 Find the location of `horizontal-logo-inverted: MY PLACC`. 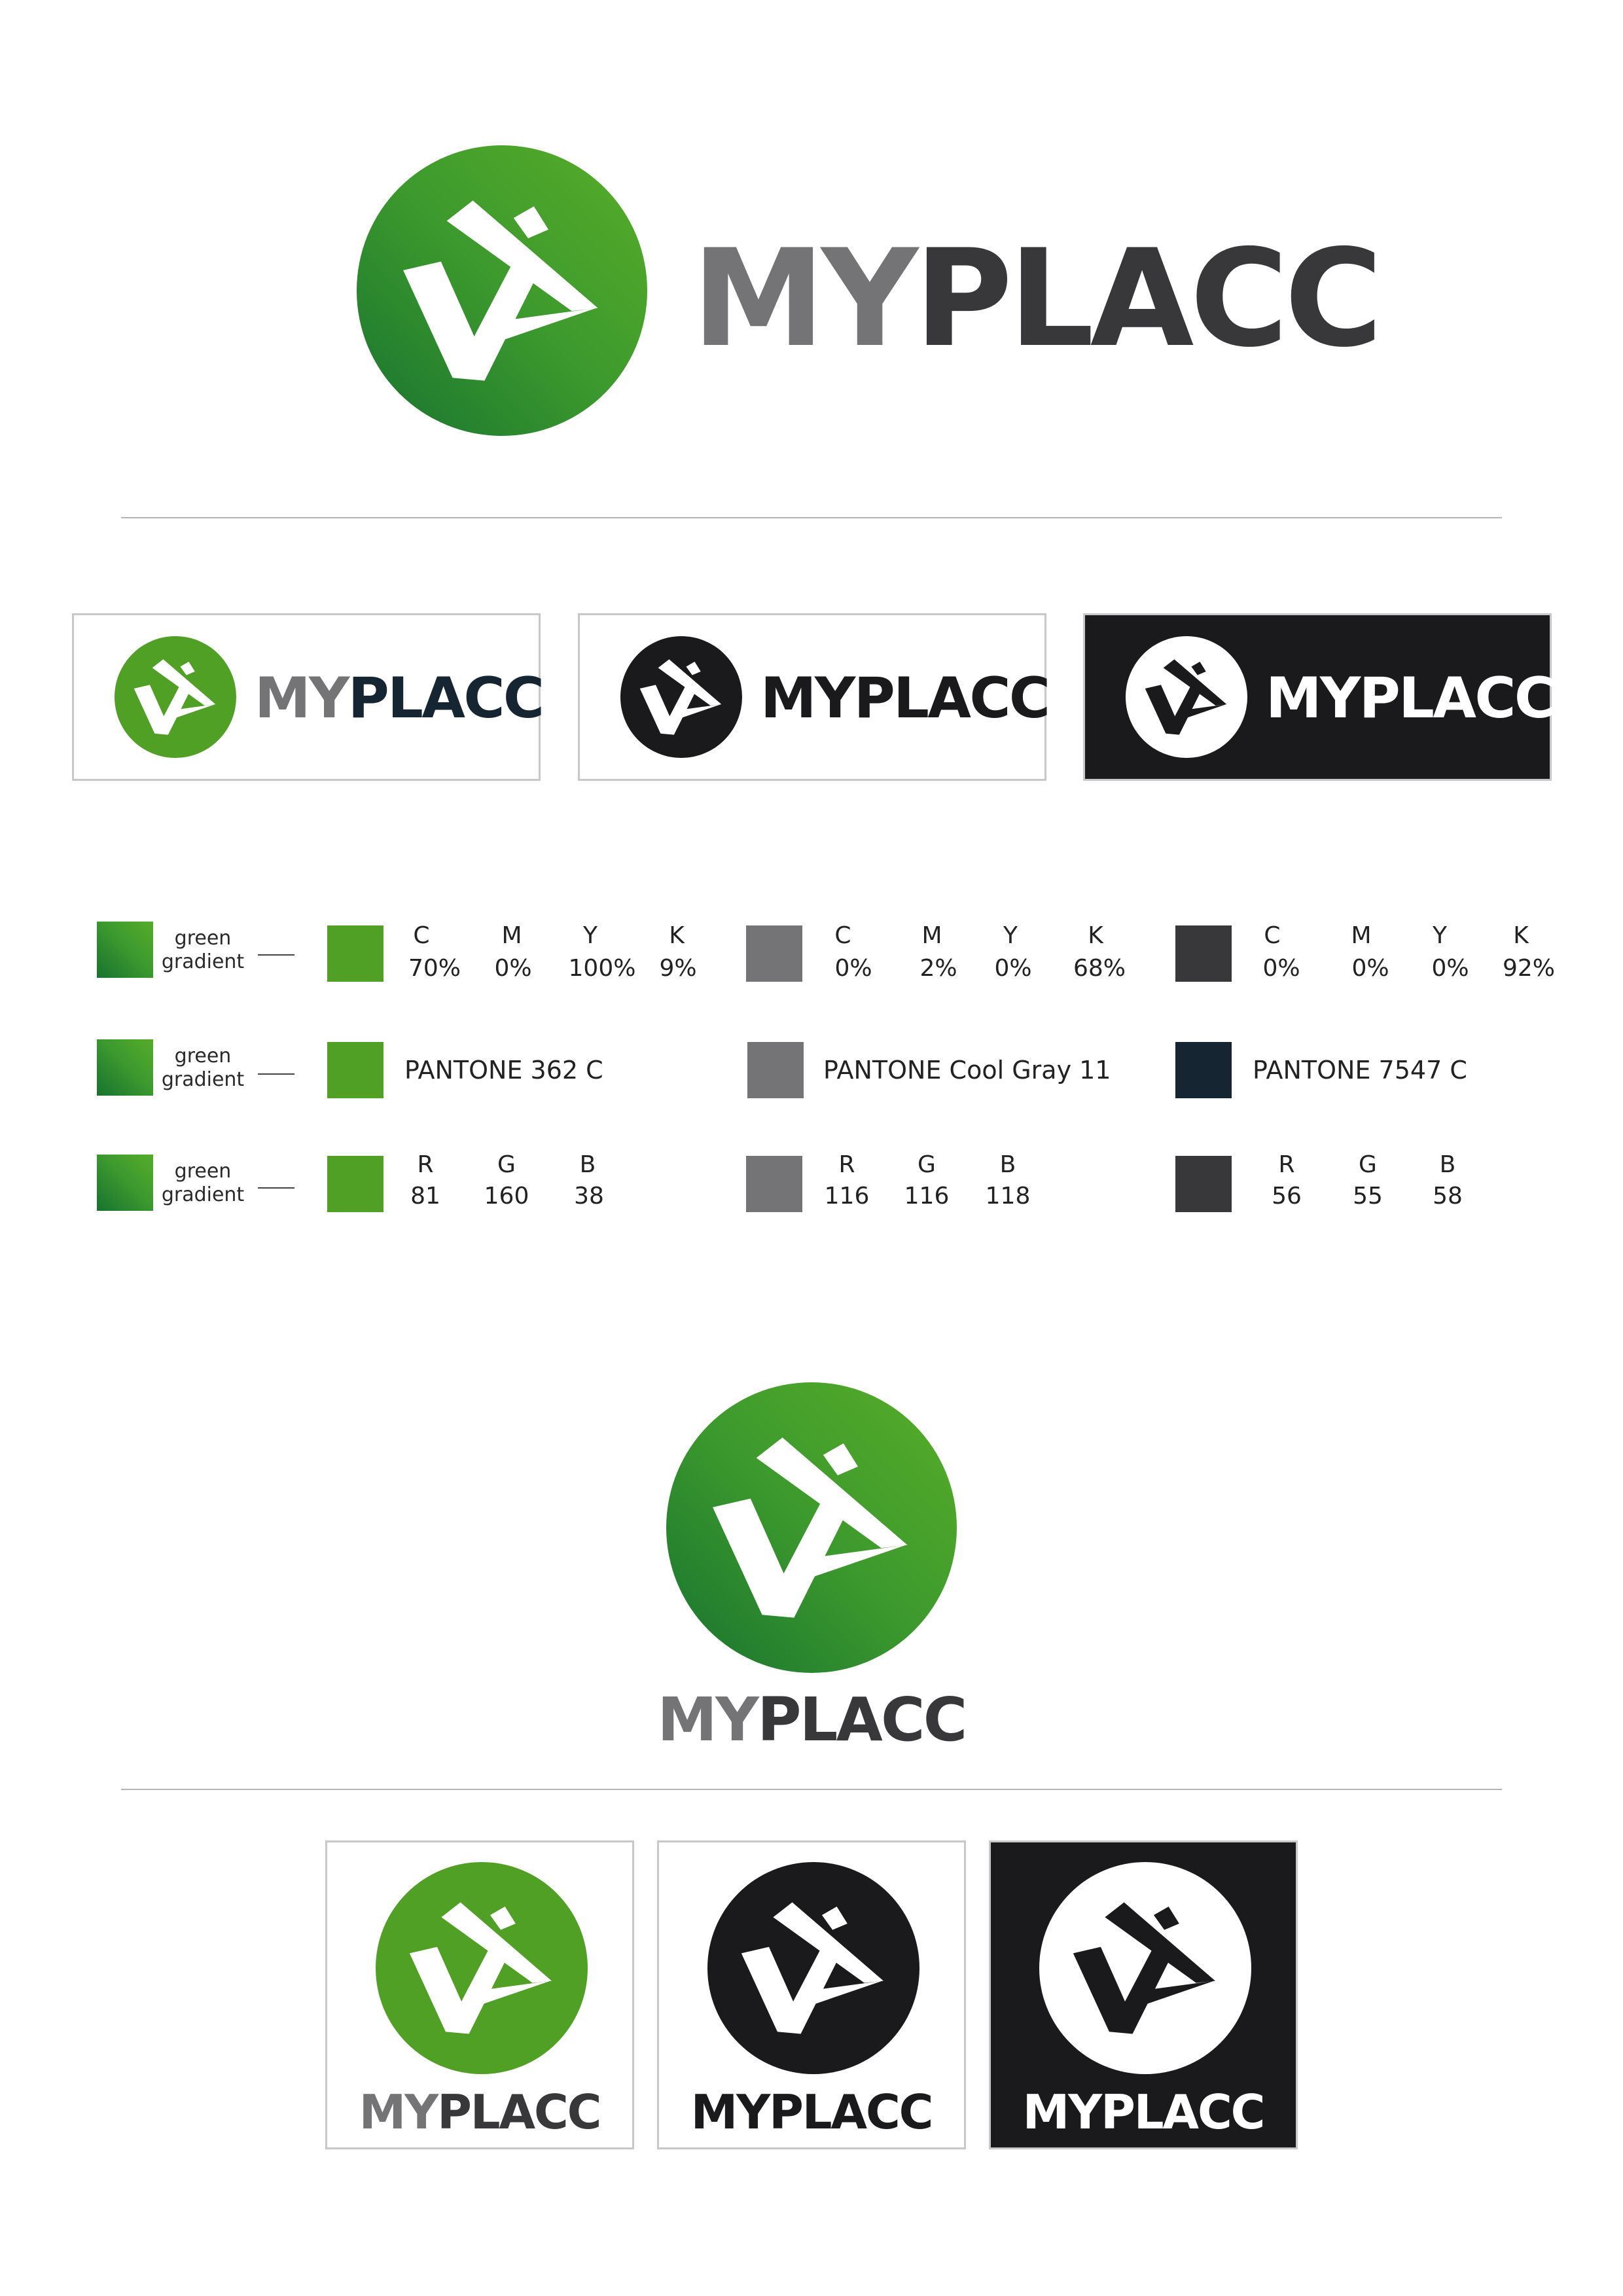

horizontal-logo-inverted: MY PLACC is located at coordinates (1319, 697).